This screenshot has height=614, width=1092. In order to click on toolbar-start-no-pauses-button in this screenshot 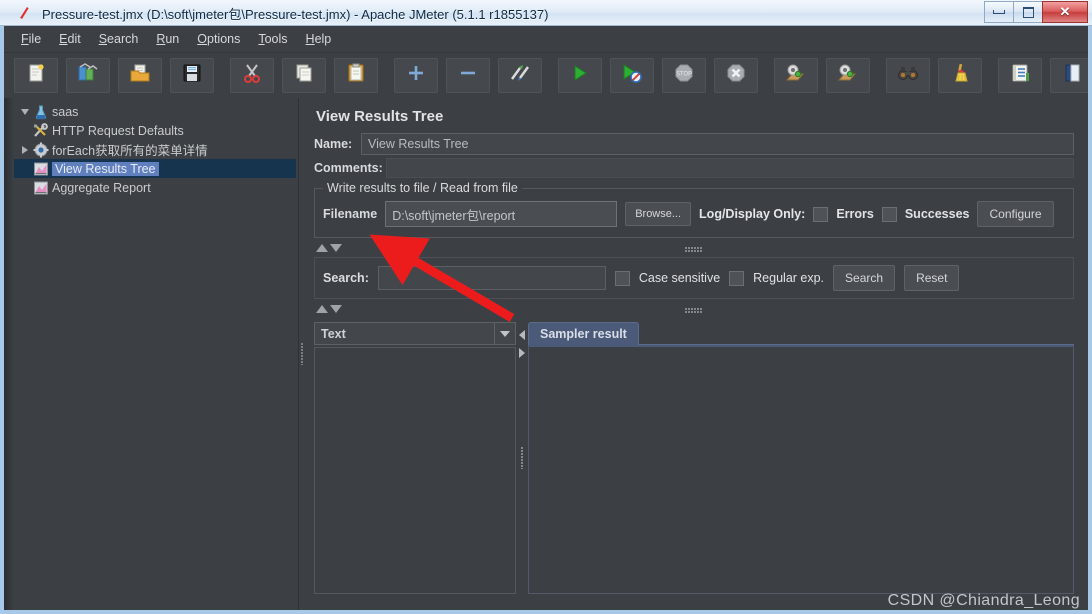, I will do `click(632, 75)`.